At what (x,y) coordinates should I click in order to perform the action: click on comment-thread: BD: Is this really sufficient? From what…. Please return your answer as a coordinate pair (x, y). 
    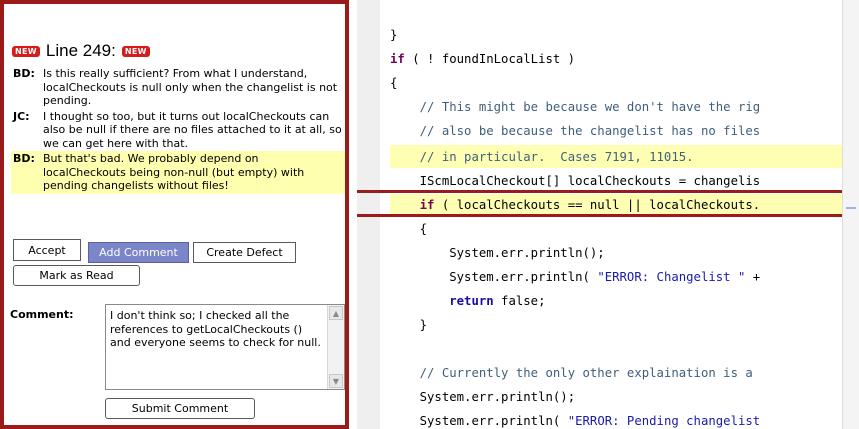
    Looking at the image, I should click on (178, 130).